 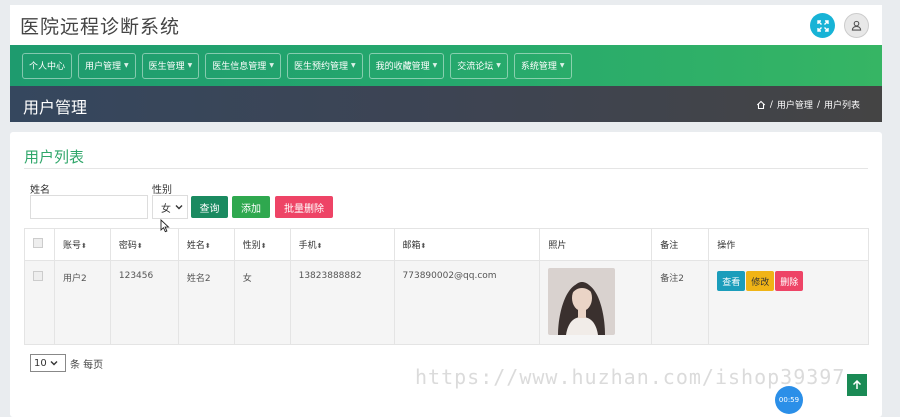 What do you see at coordinates (262, 302) in the screenshot?
I see `cell-gender: 女` at bounding box center [262, 302].